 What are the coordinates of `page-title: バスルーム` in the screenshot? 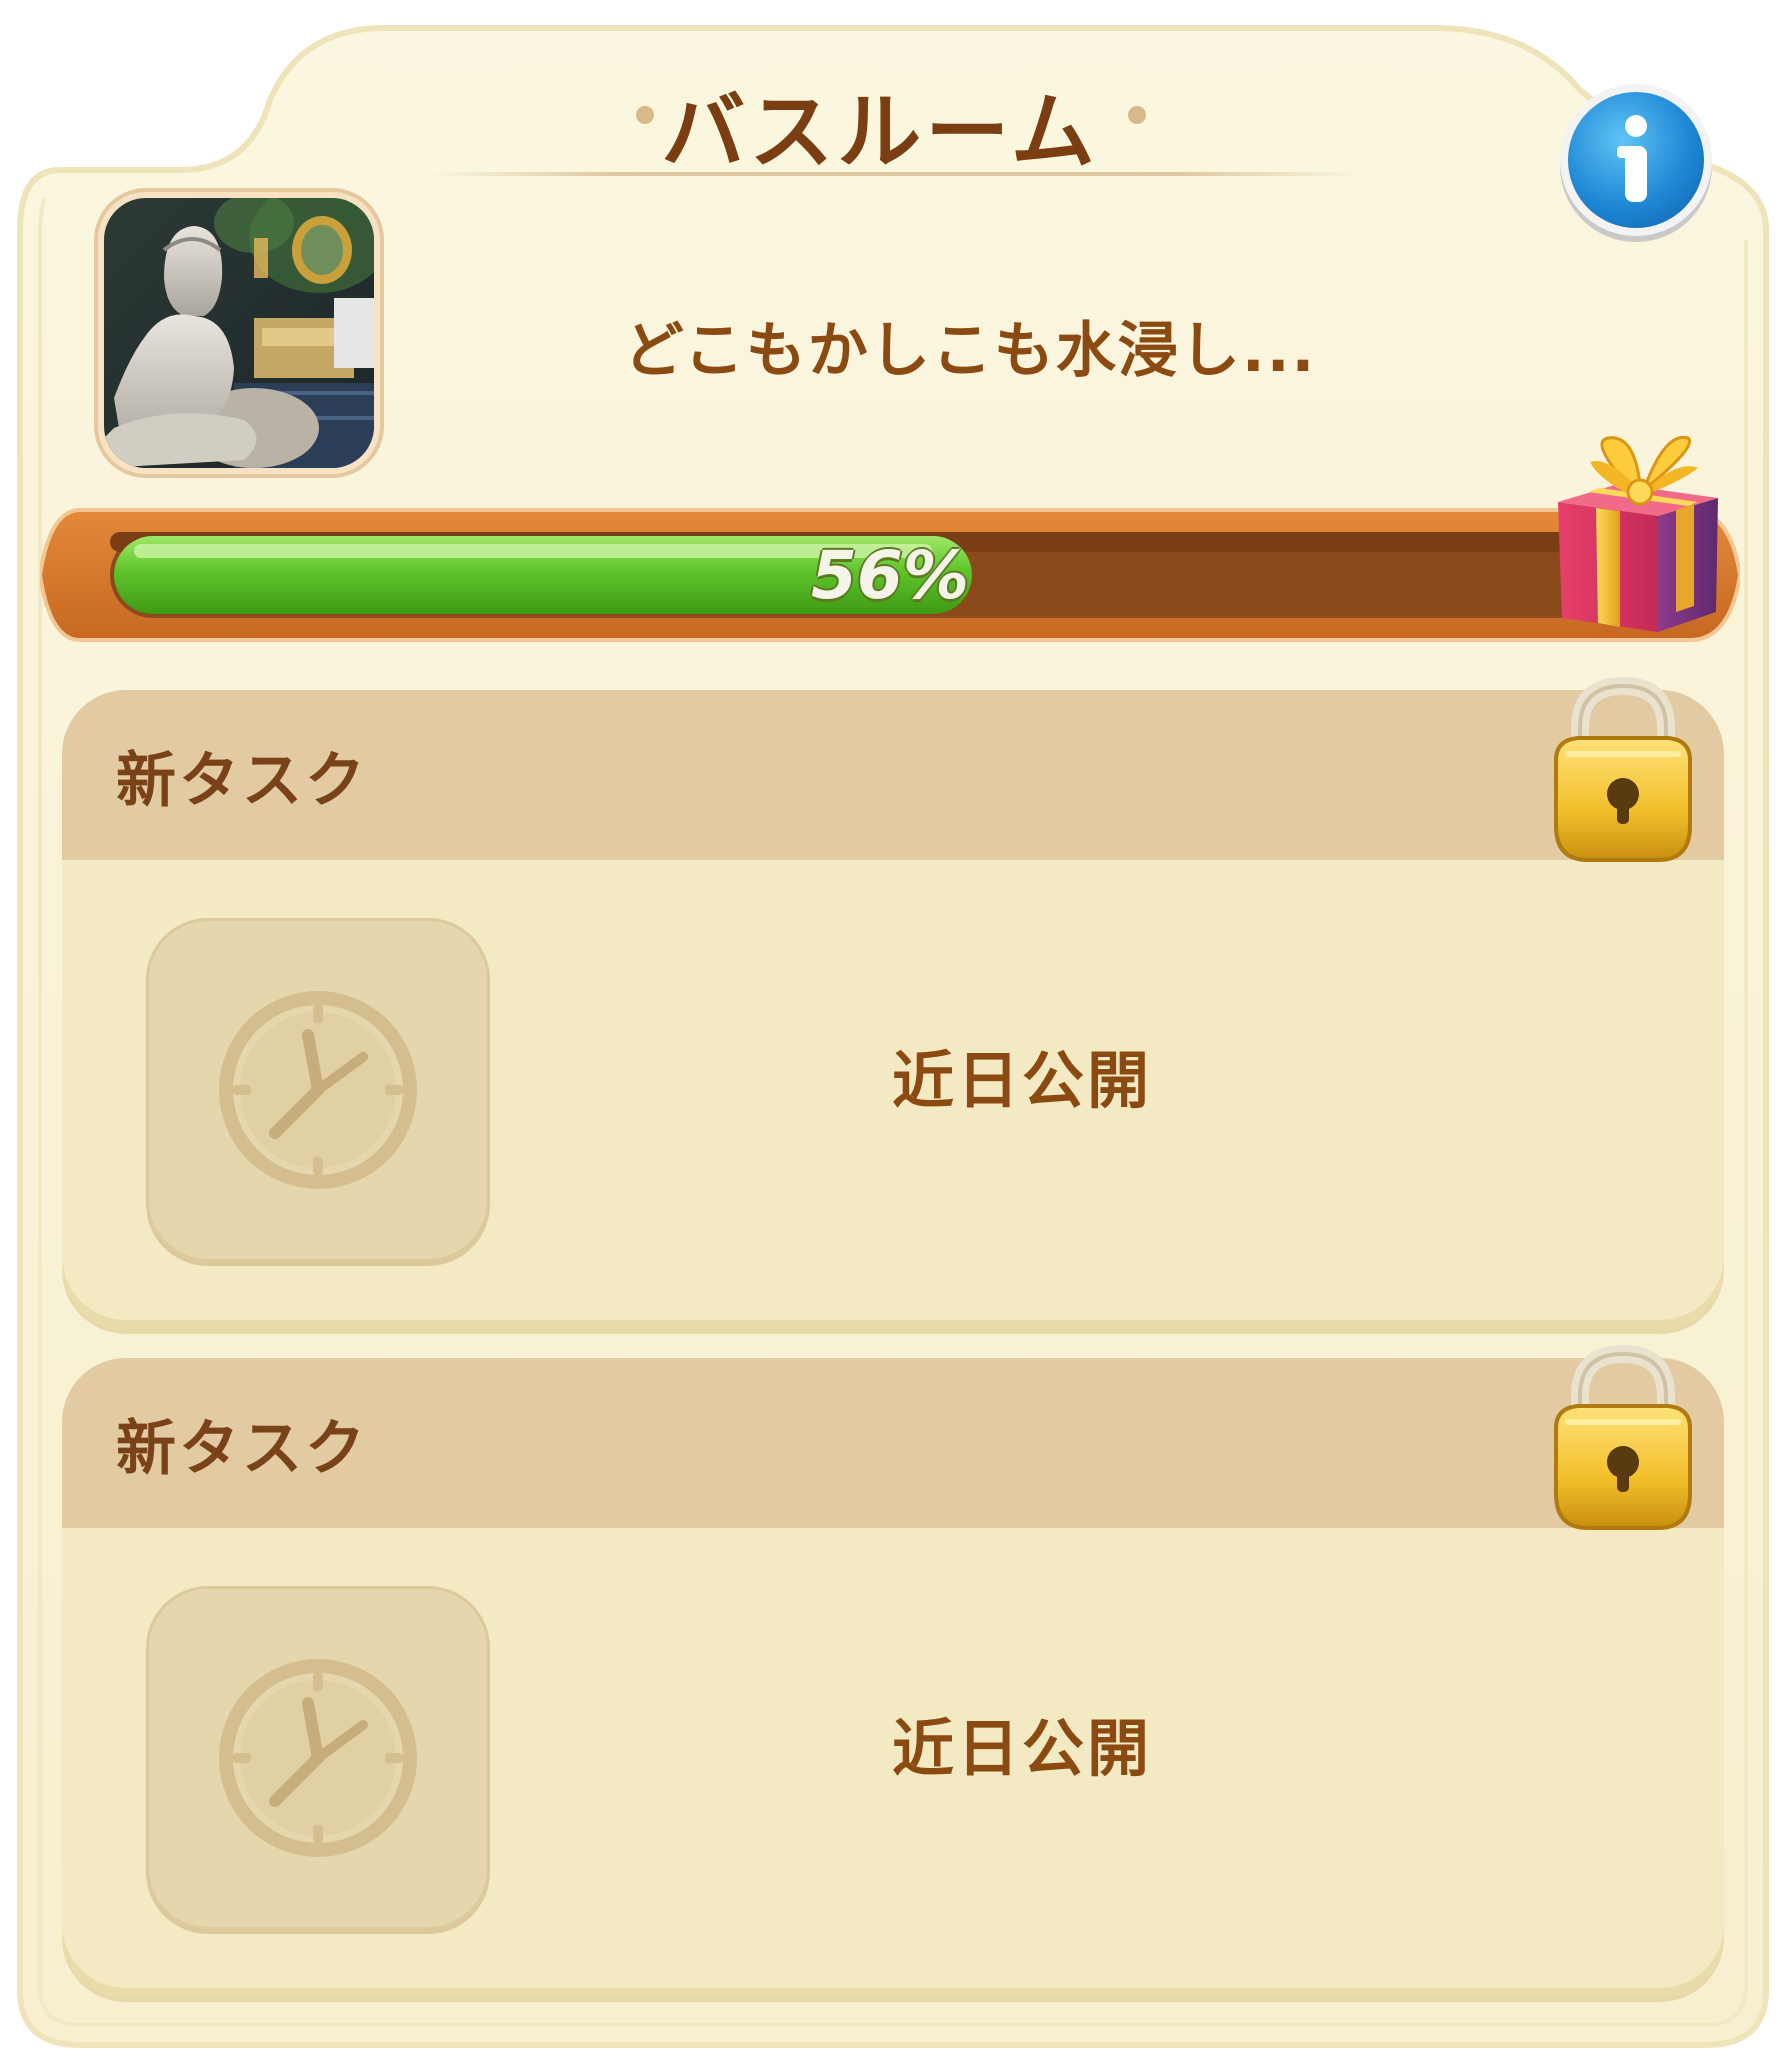 It's located at (880, 131).